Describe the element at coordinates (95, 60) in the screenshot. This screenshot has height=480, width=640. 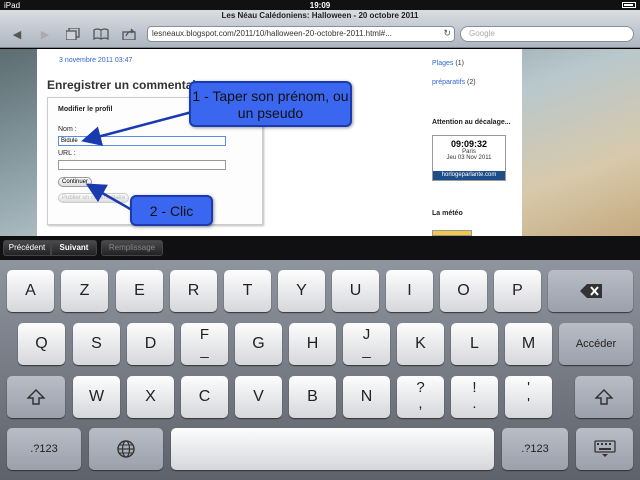
I see `post-date-link: 3 novembre 2011 03:47` at that location.